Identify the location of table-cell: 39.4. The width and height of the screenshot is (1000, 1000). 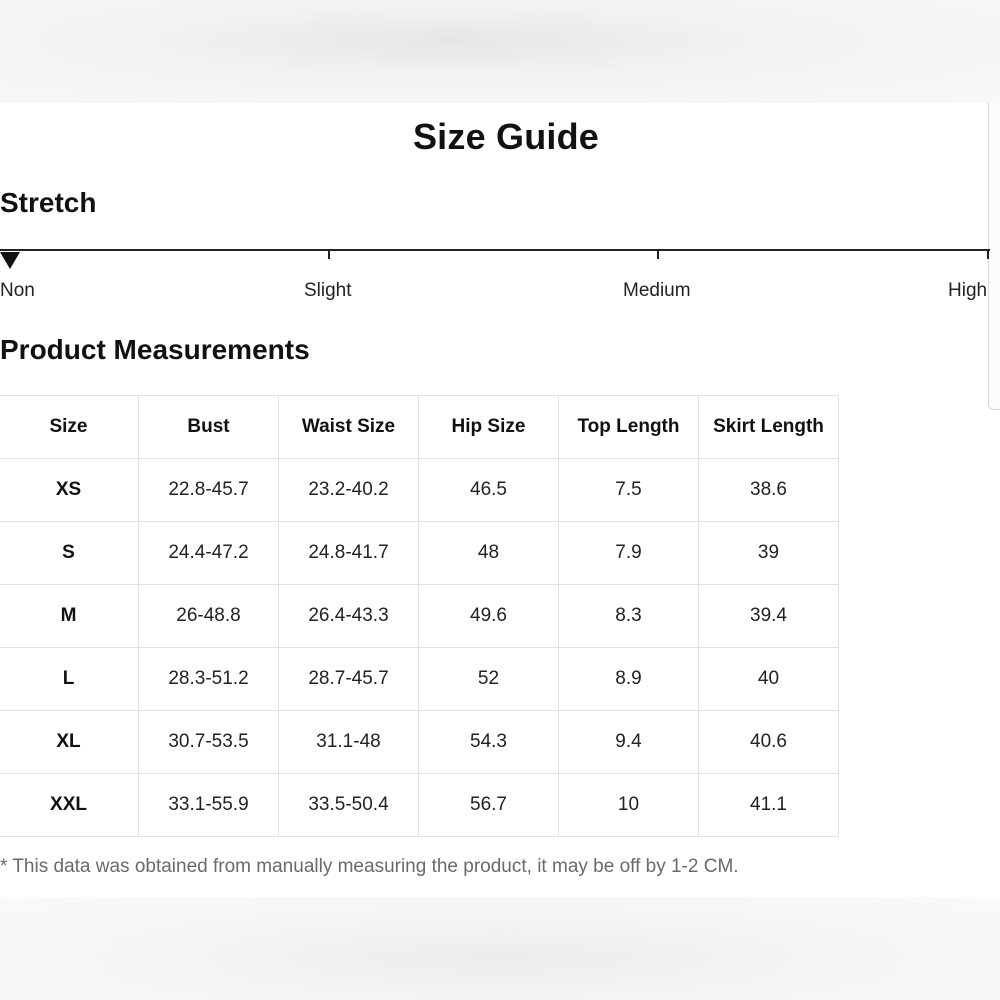
(768, 616).